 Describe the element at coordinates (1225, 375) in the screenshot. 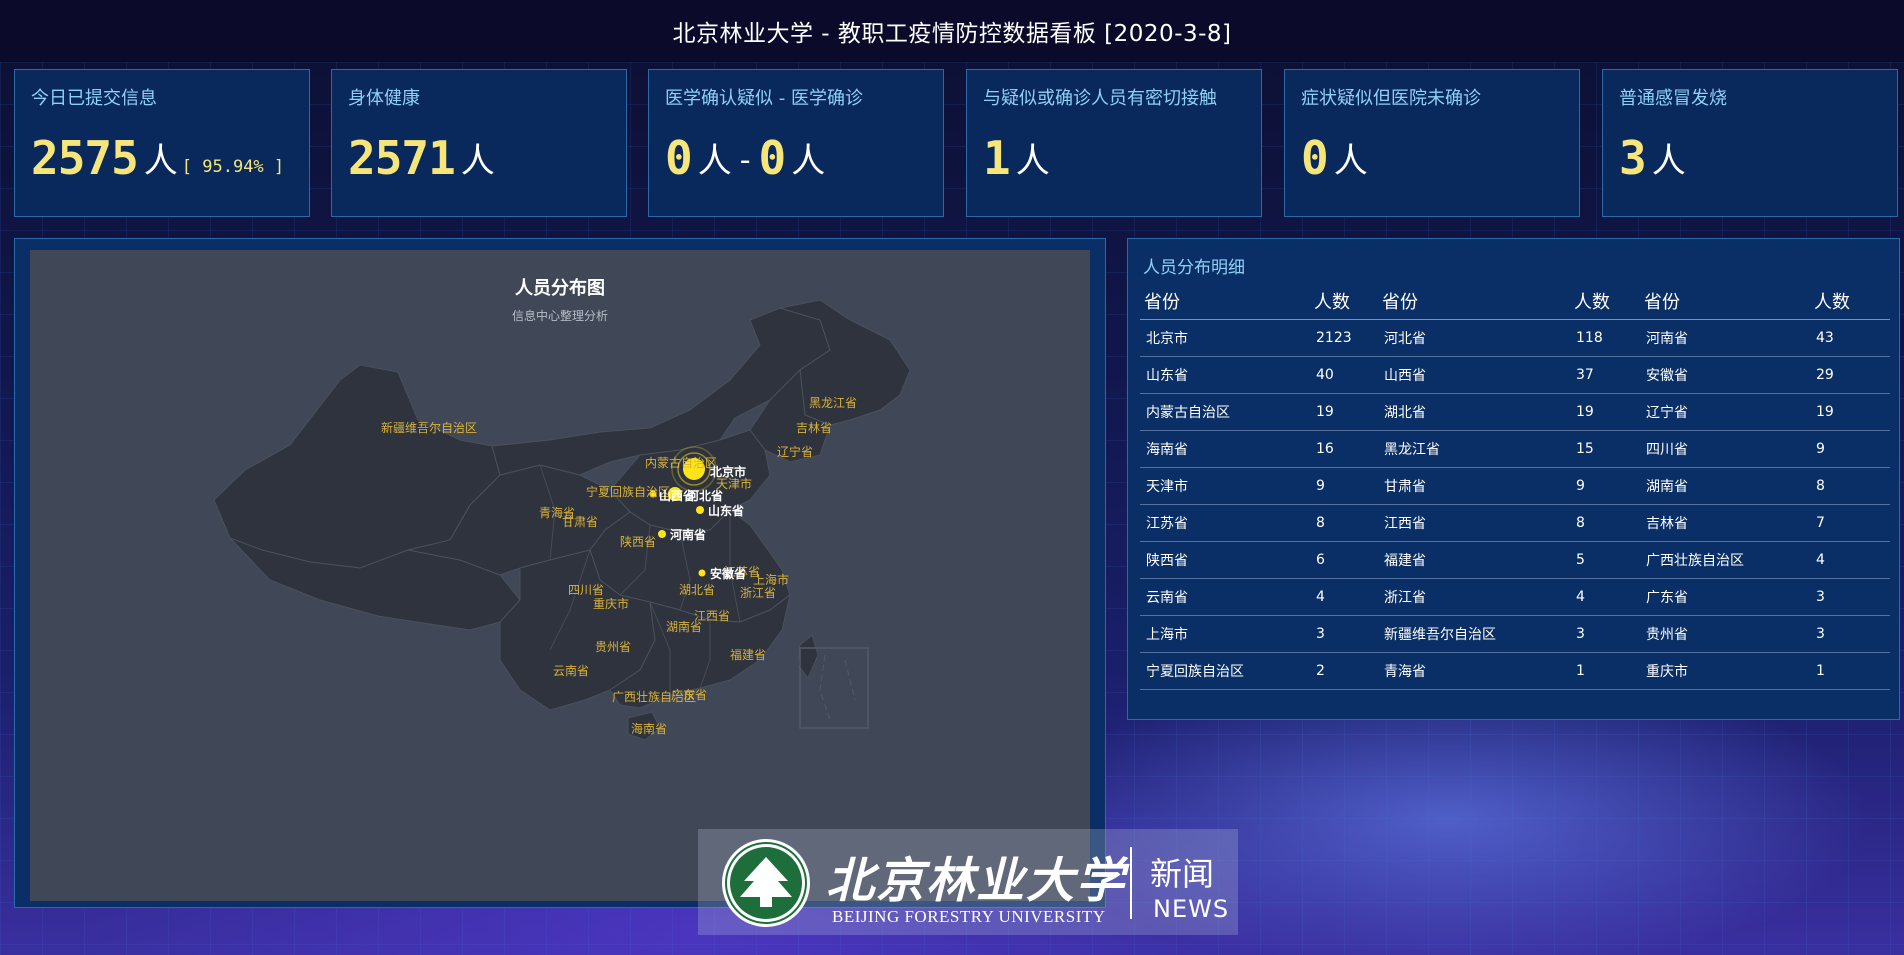

I see `cell-province: 山东省` at that location.